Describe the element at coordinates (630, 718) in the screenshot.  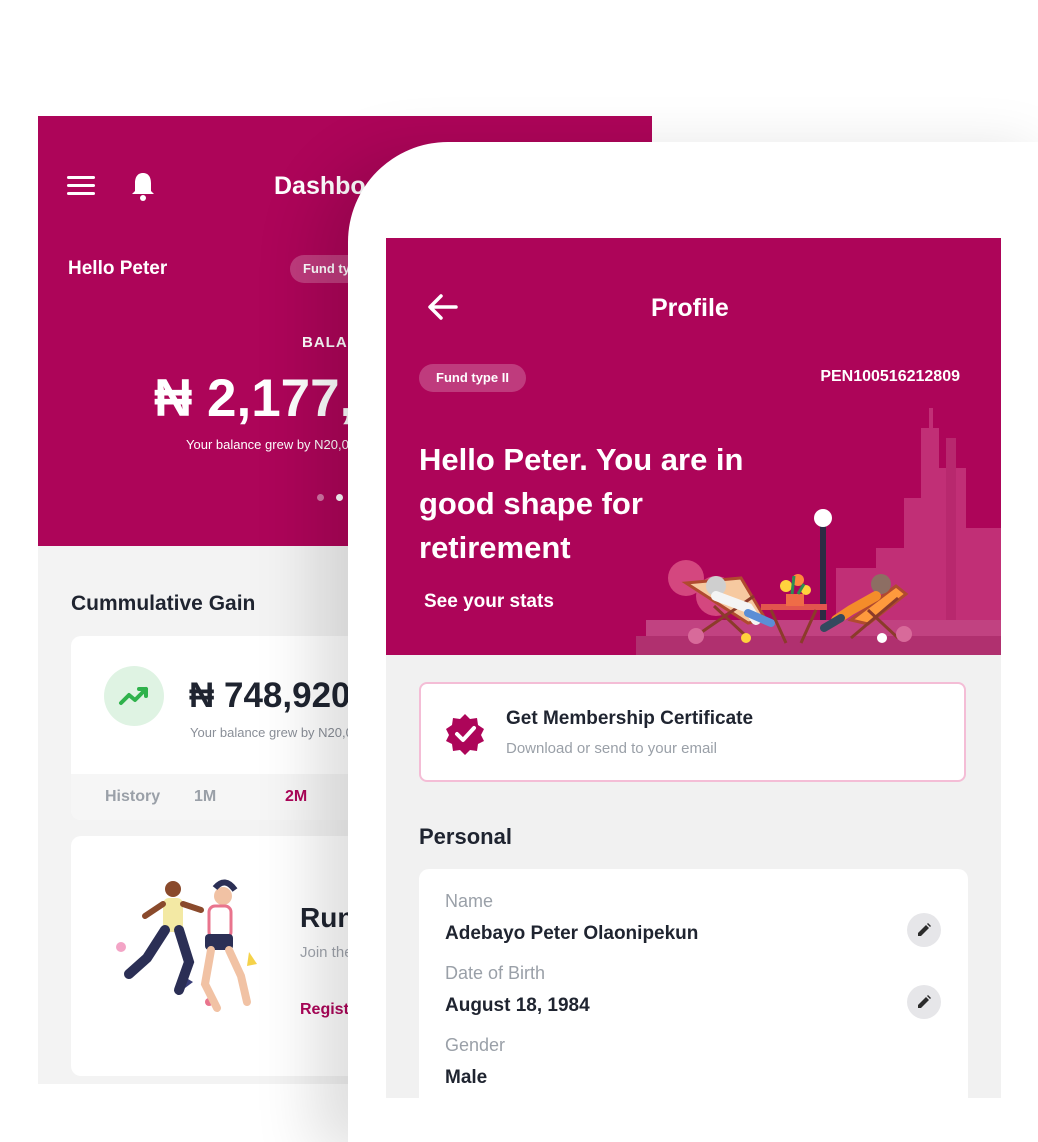
I see `certificate-title: Get Membership Certificate` at that location.